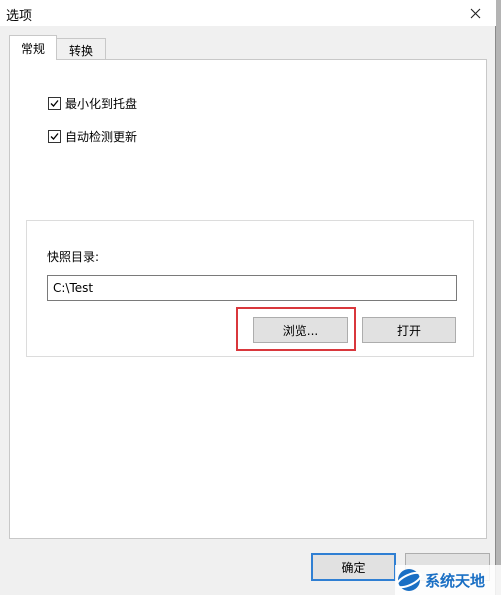 The width and height of the screenshot is (501, 595). I want to click on auto-check-update-checkbox, so click(54, 136).